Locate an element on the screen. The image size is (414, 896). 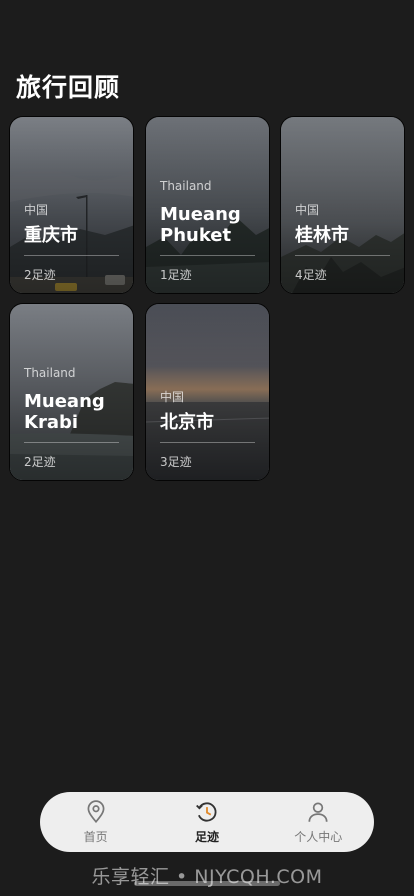
location-pin-icon is located at coordinates (96, 812).